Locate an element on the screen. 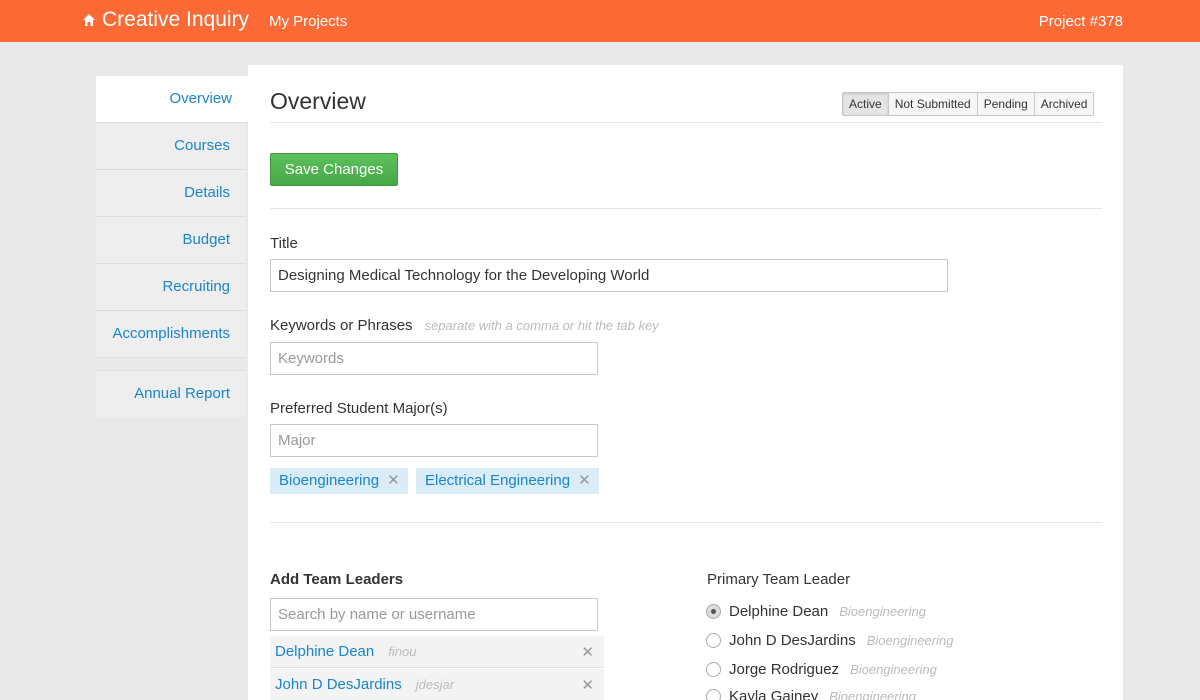 The height and width of the screenshot is (700, 1200). leader-name-link: Delphine Dean is located at coordinates (324, 651).